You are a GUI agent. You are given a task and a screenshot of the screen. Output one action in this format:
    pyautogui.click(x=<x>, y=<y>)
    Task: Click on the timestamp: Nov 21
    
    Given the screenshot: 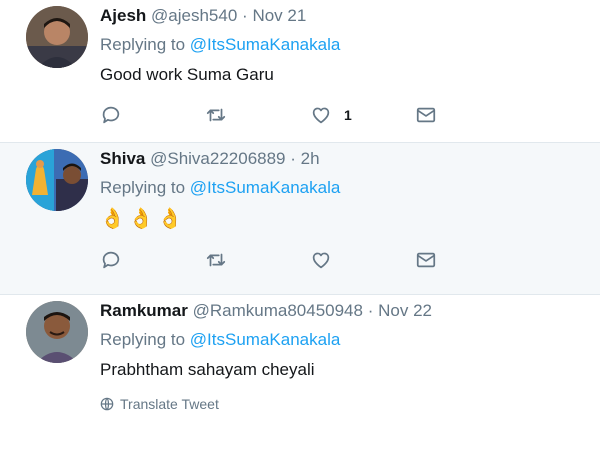 What is the action you would take?
    pyautogui.click(x=279, y=15)
    